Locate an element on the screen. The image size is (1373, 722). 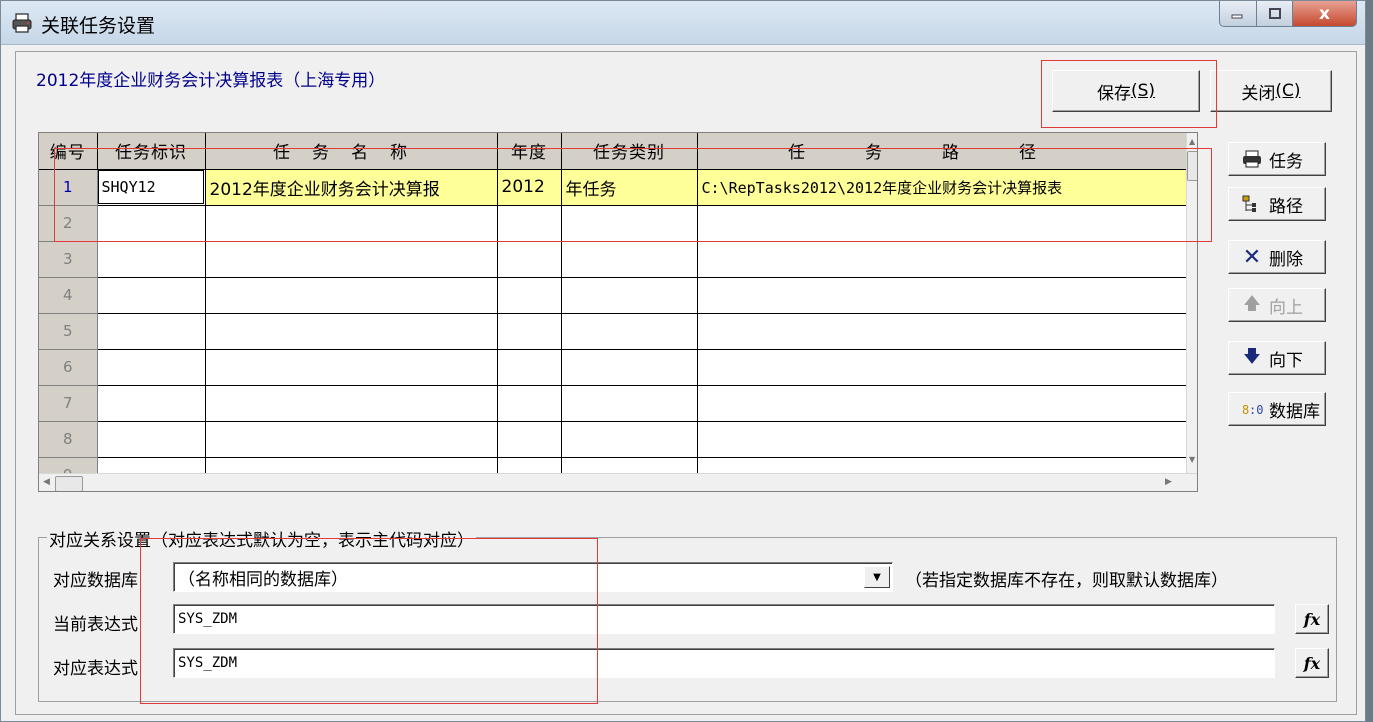
header-year: 年度 is located at coordinates (529, 151).